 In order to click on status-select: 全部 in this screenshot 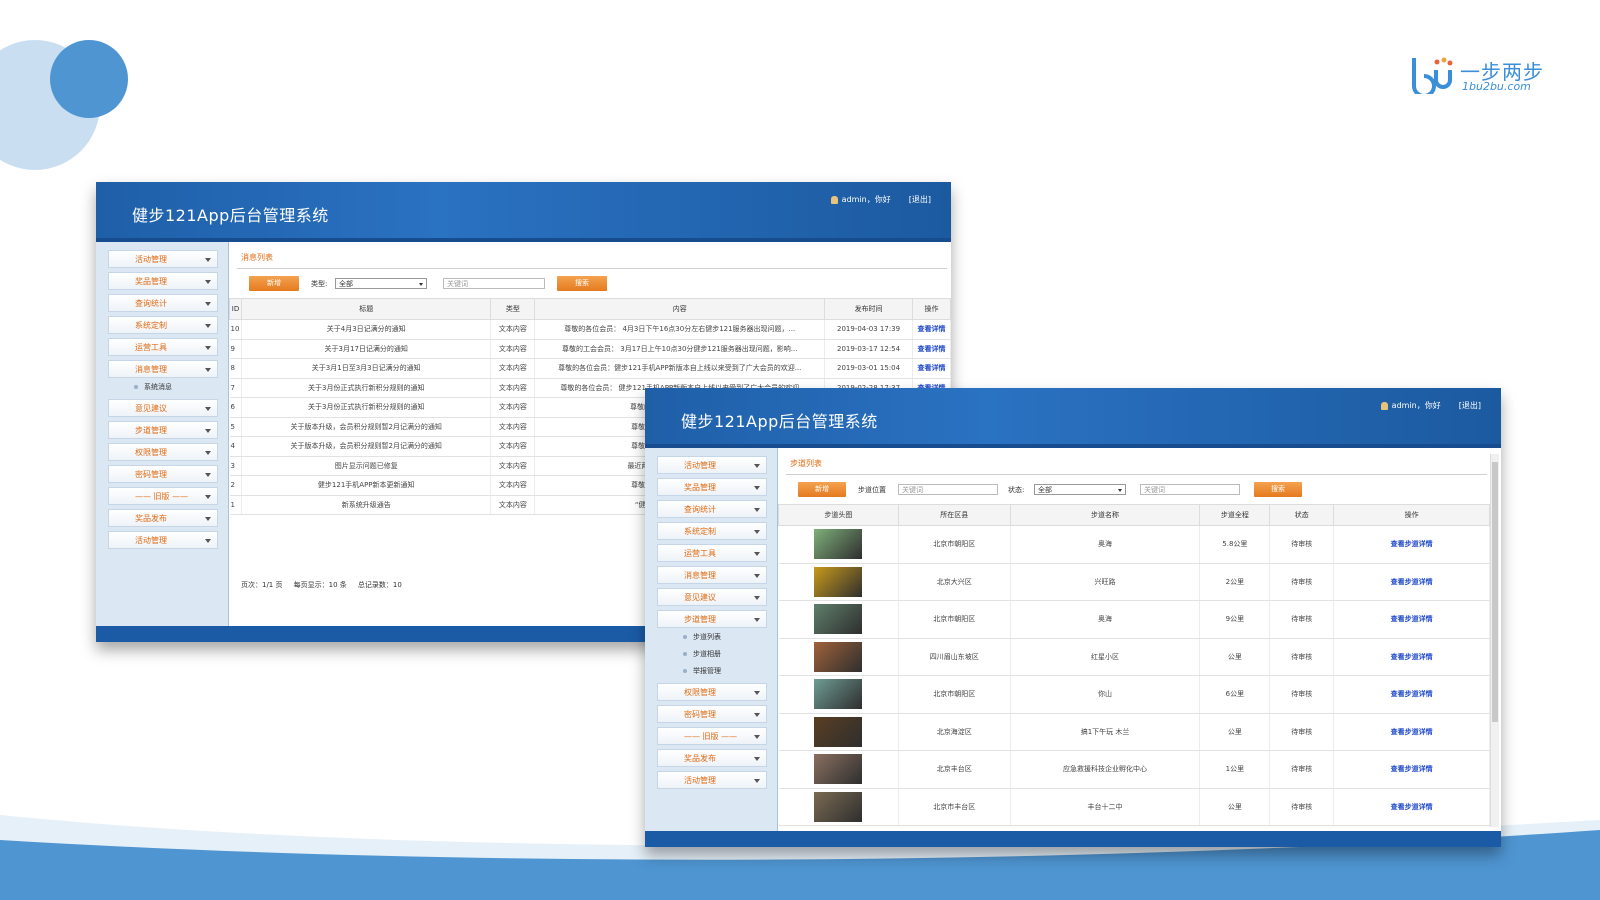, I will do `click(1080, 489)`.